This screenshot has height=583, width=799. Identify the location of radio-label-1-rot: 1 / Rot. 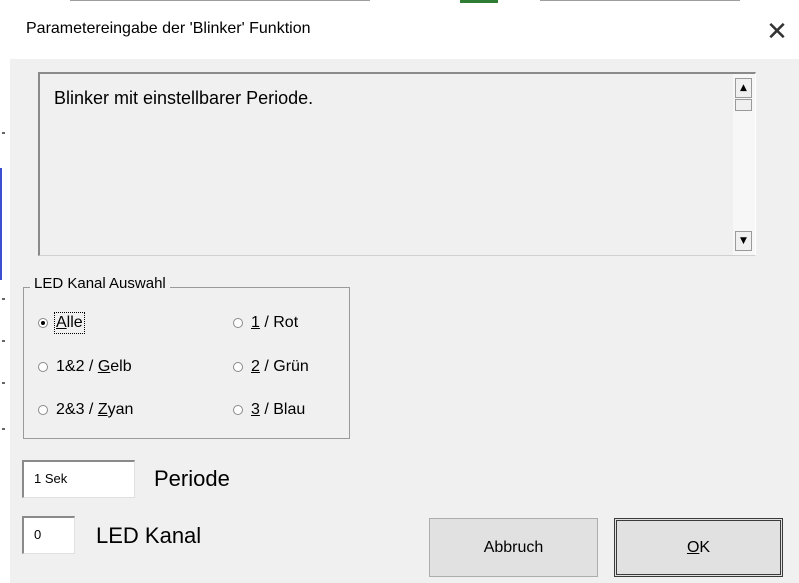
(275, 322).